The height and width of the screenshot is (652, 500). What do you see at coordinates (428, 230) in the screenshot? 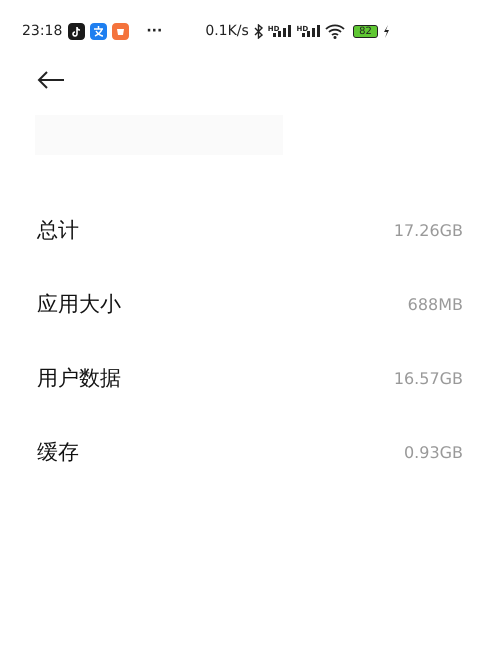
I see `storage-value: 17.26GB` at bounding box center [428, 230].